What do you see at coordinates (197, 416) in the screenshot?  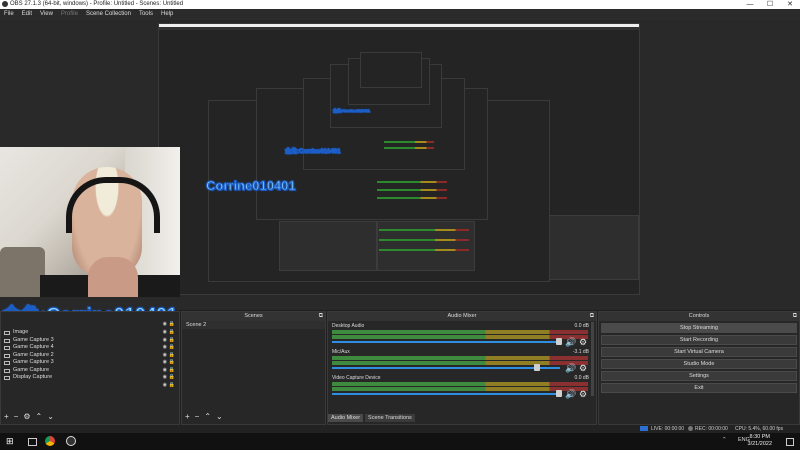 I see `remove-scene-button: −` at bounding box center [197, 416].